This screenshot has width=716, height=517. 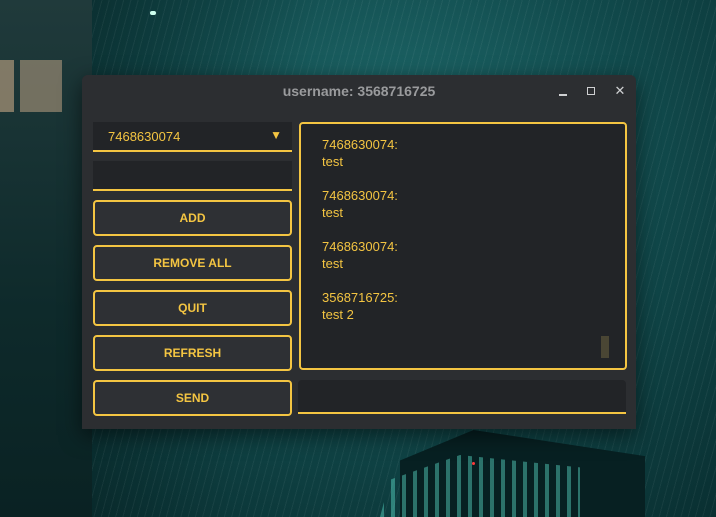 I want to click on contact-dropdown: 7468630074 ▼, so click(x=192, y=137).